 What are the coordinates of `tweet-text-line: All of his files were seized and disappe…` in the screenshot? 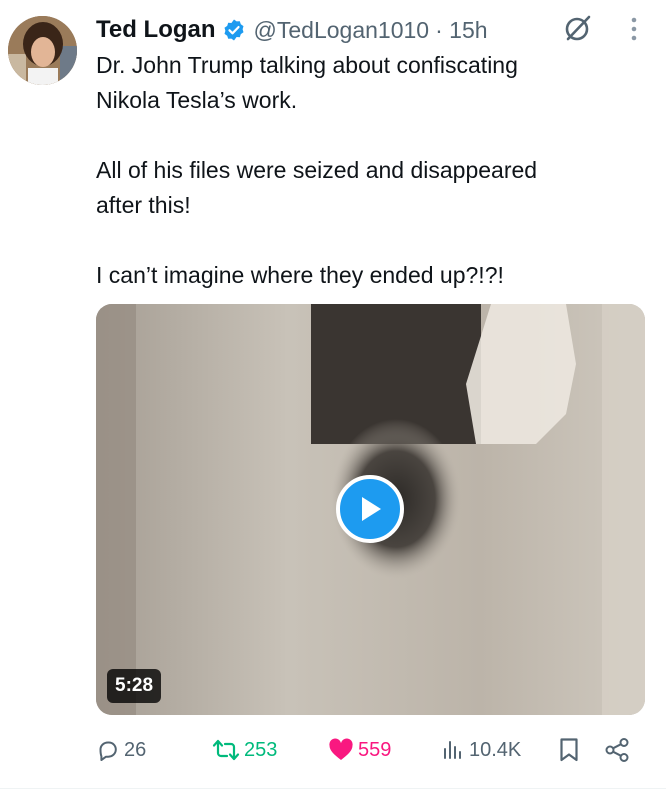 It's located at (317, 170).